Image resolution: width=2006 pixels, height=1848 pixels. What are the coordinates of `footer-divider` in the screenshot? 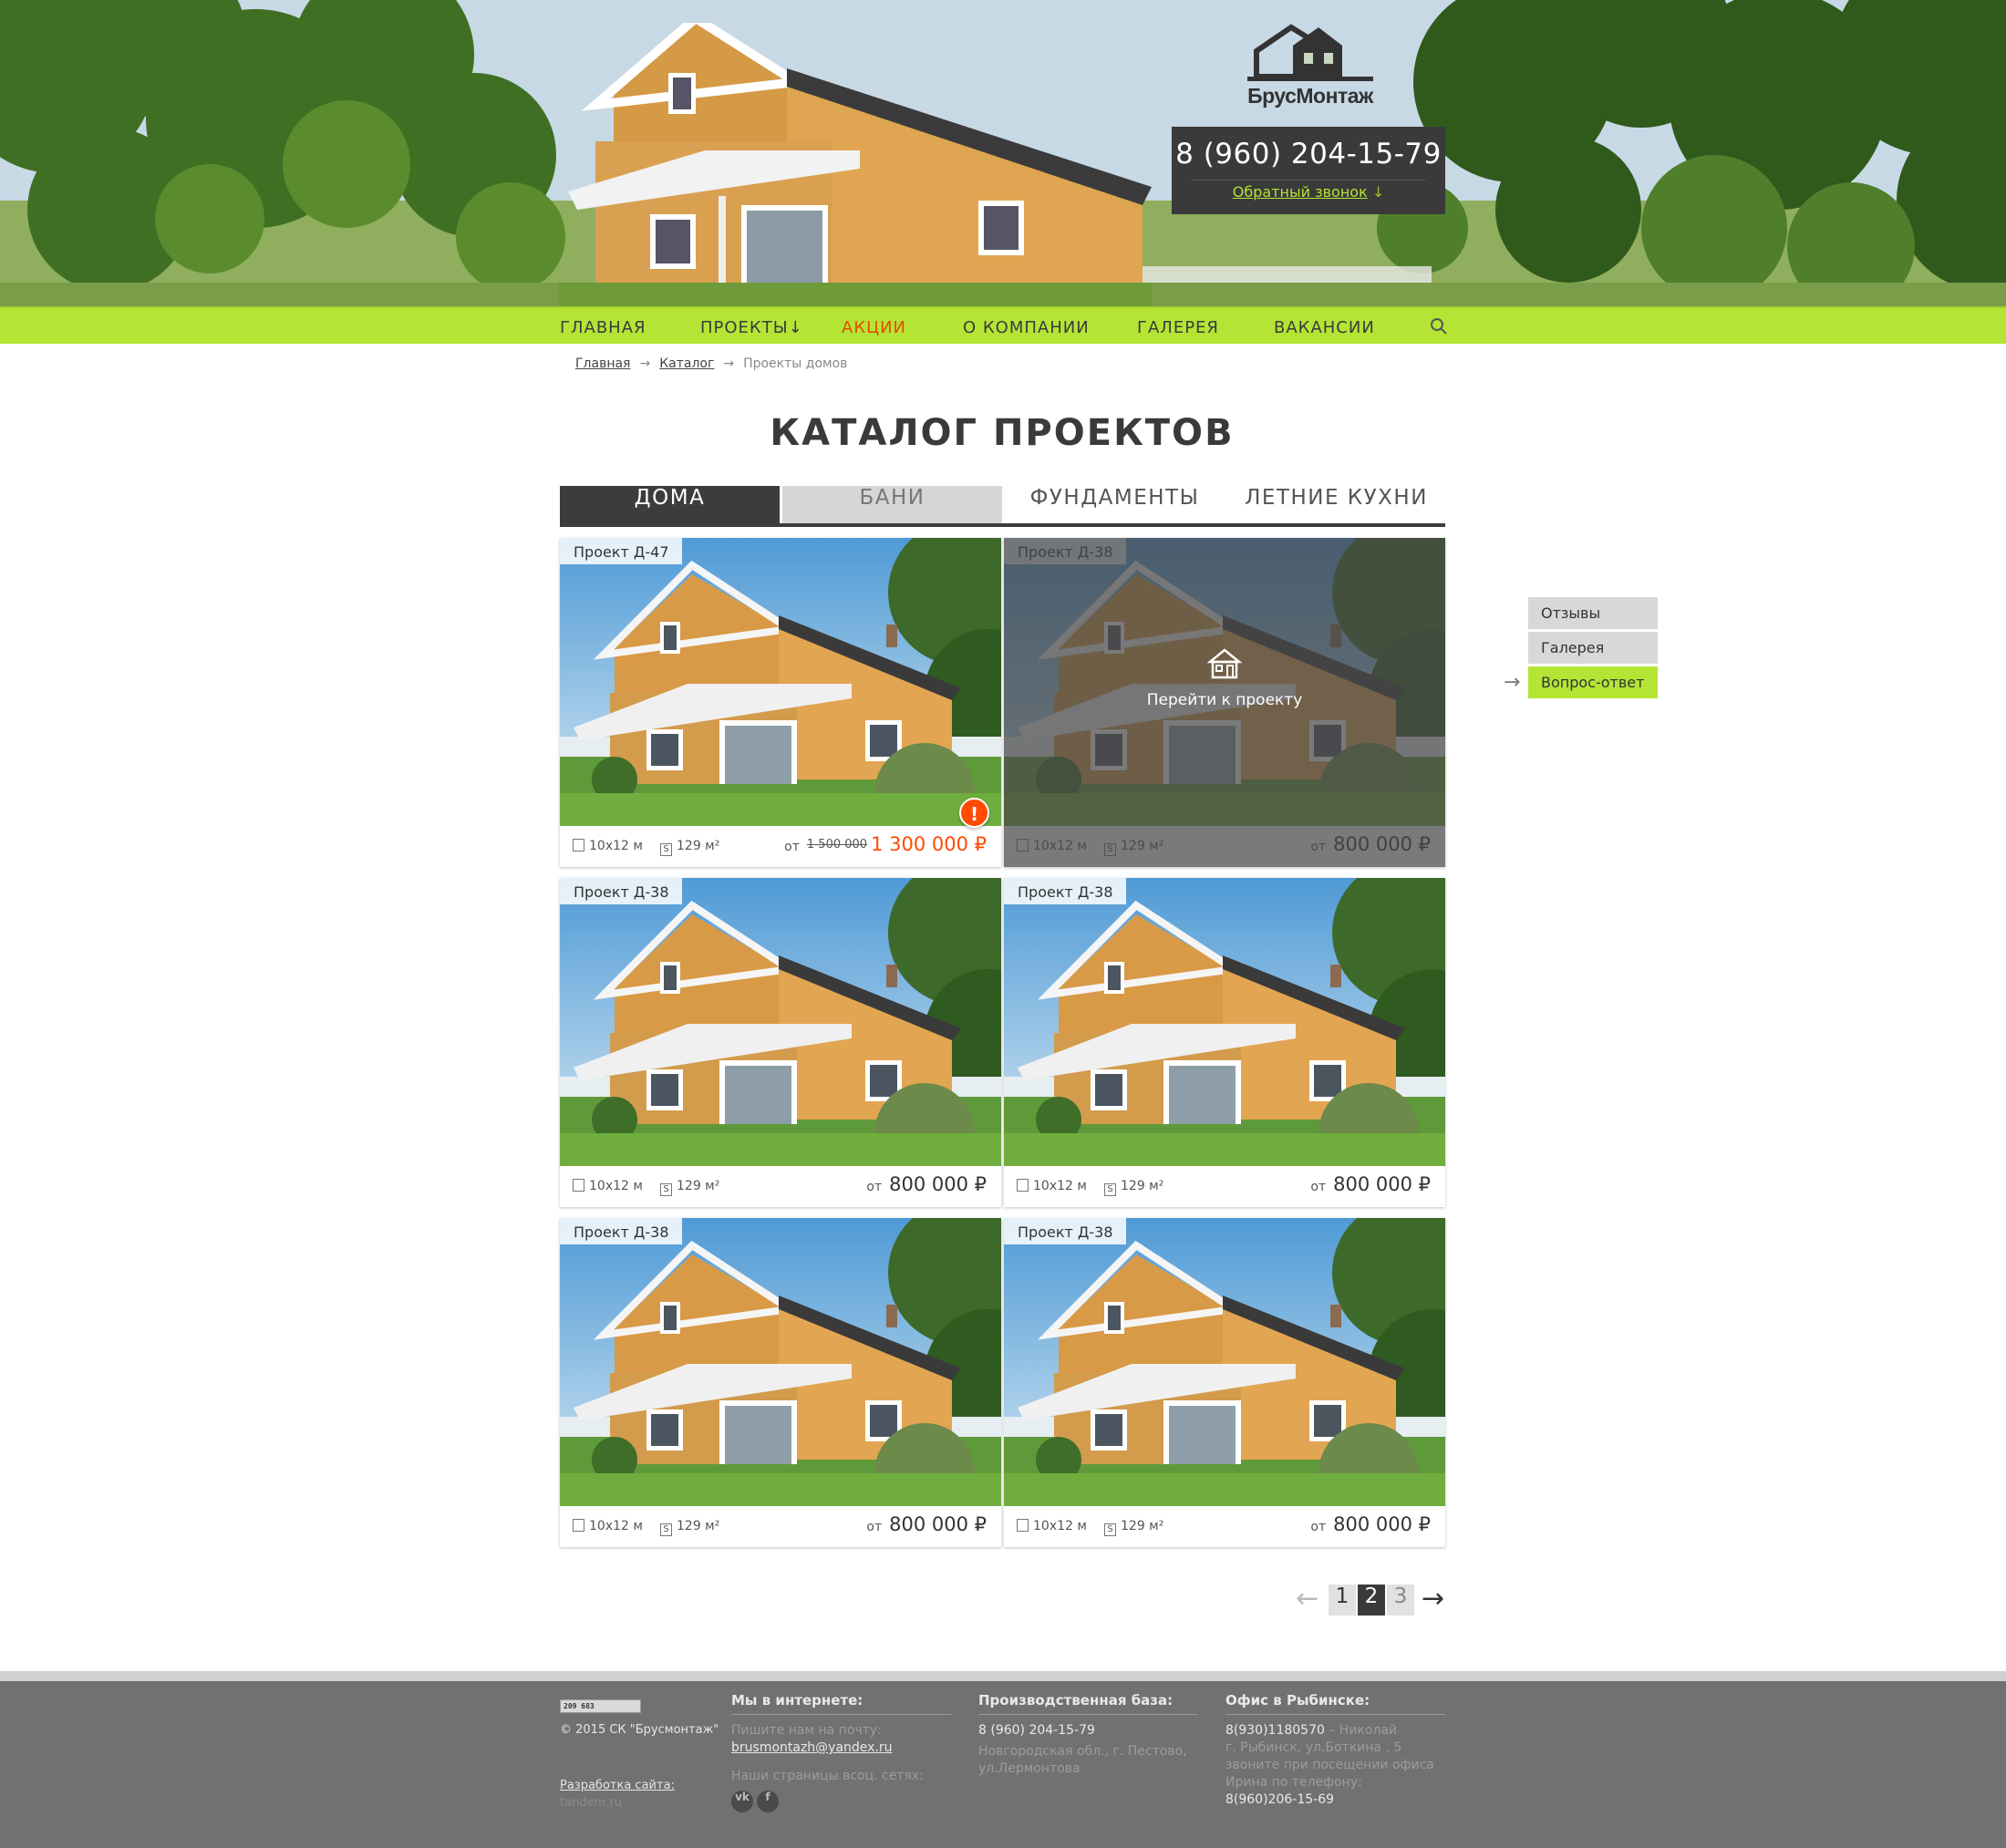 It's located at (1003, 1676).